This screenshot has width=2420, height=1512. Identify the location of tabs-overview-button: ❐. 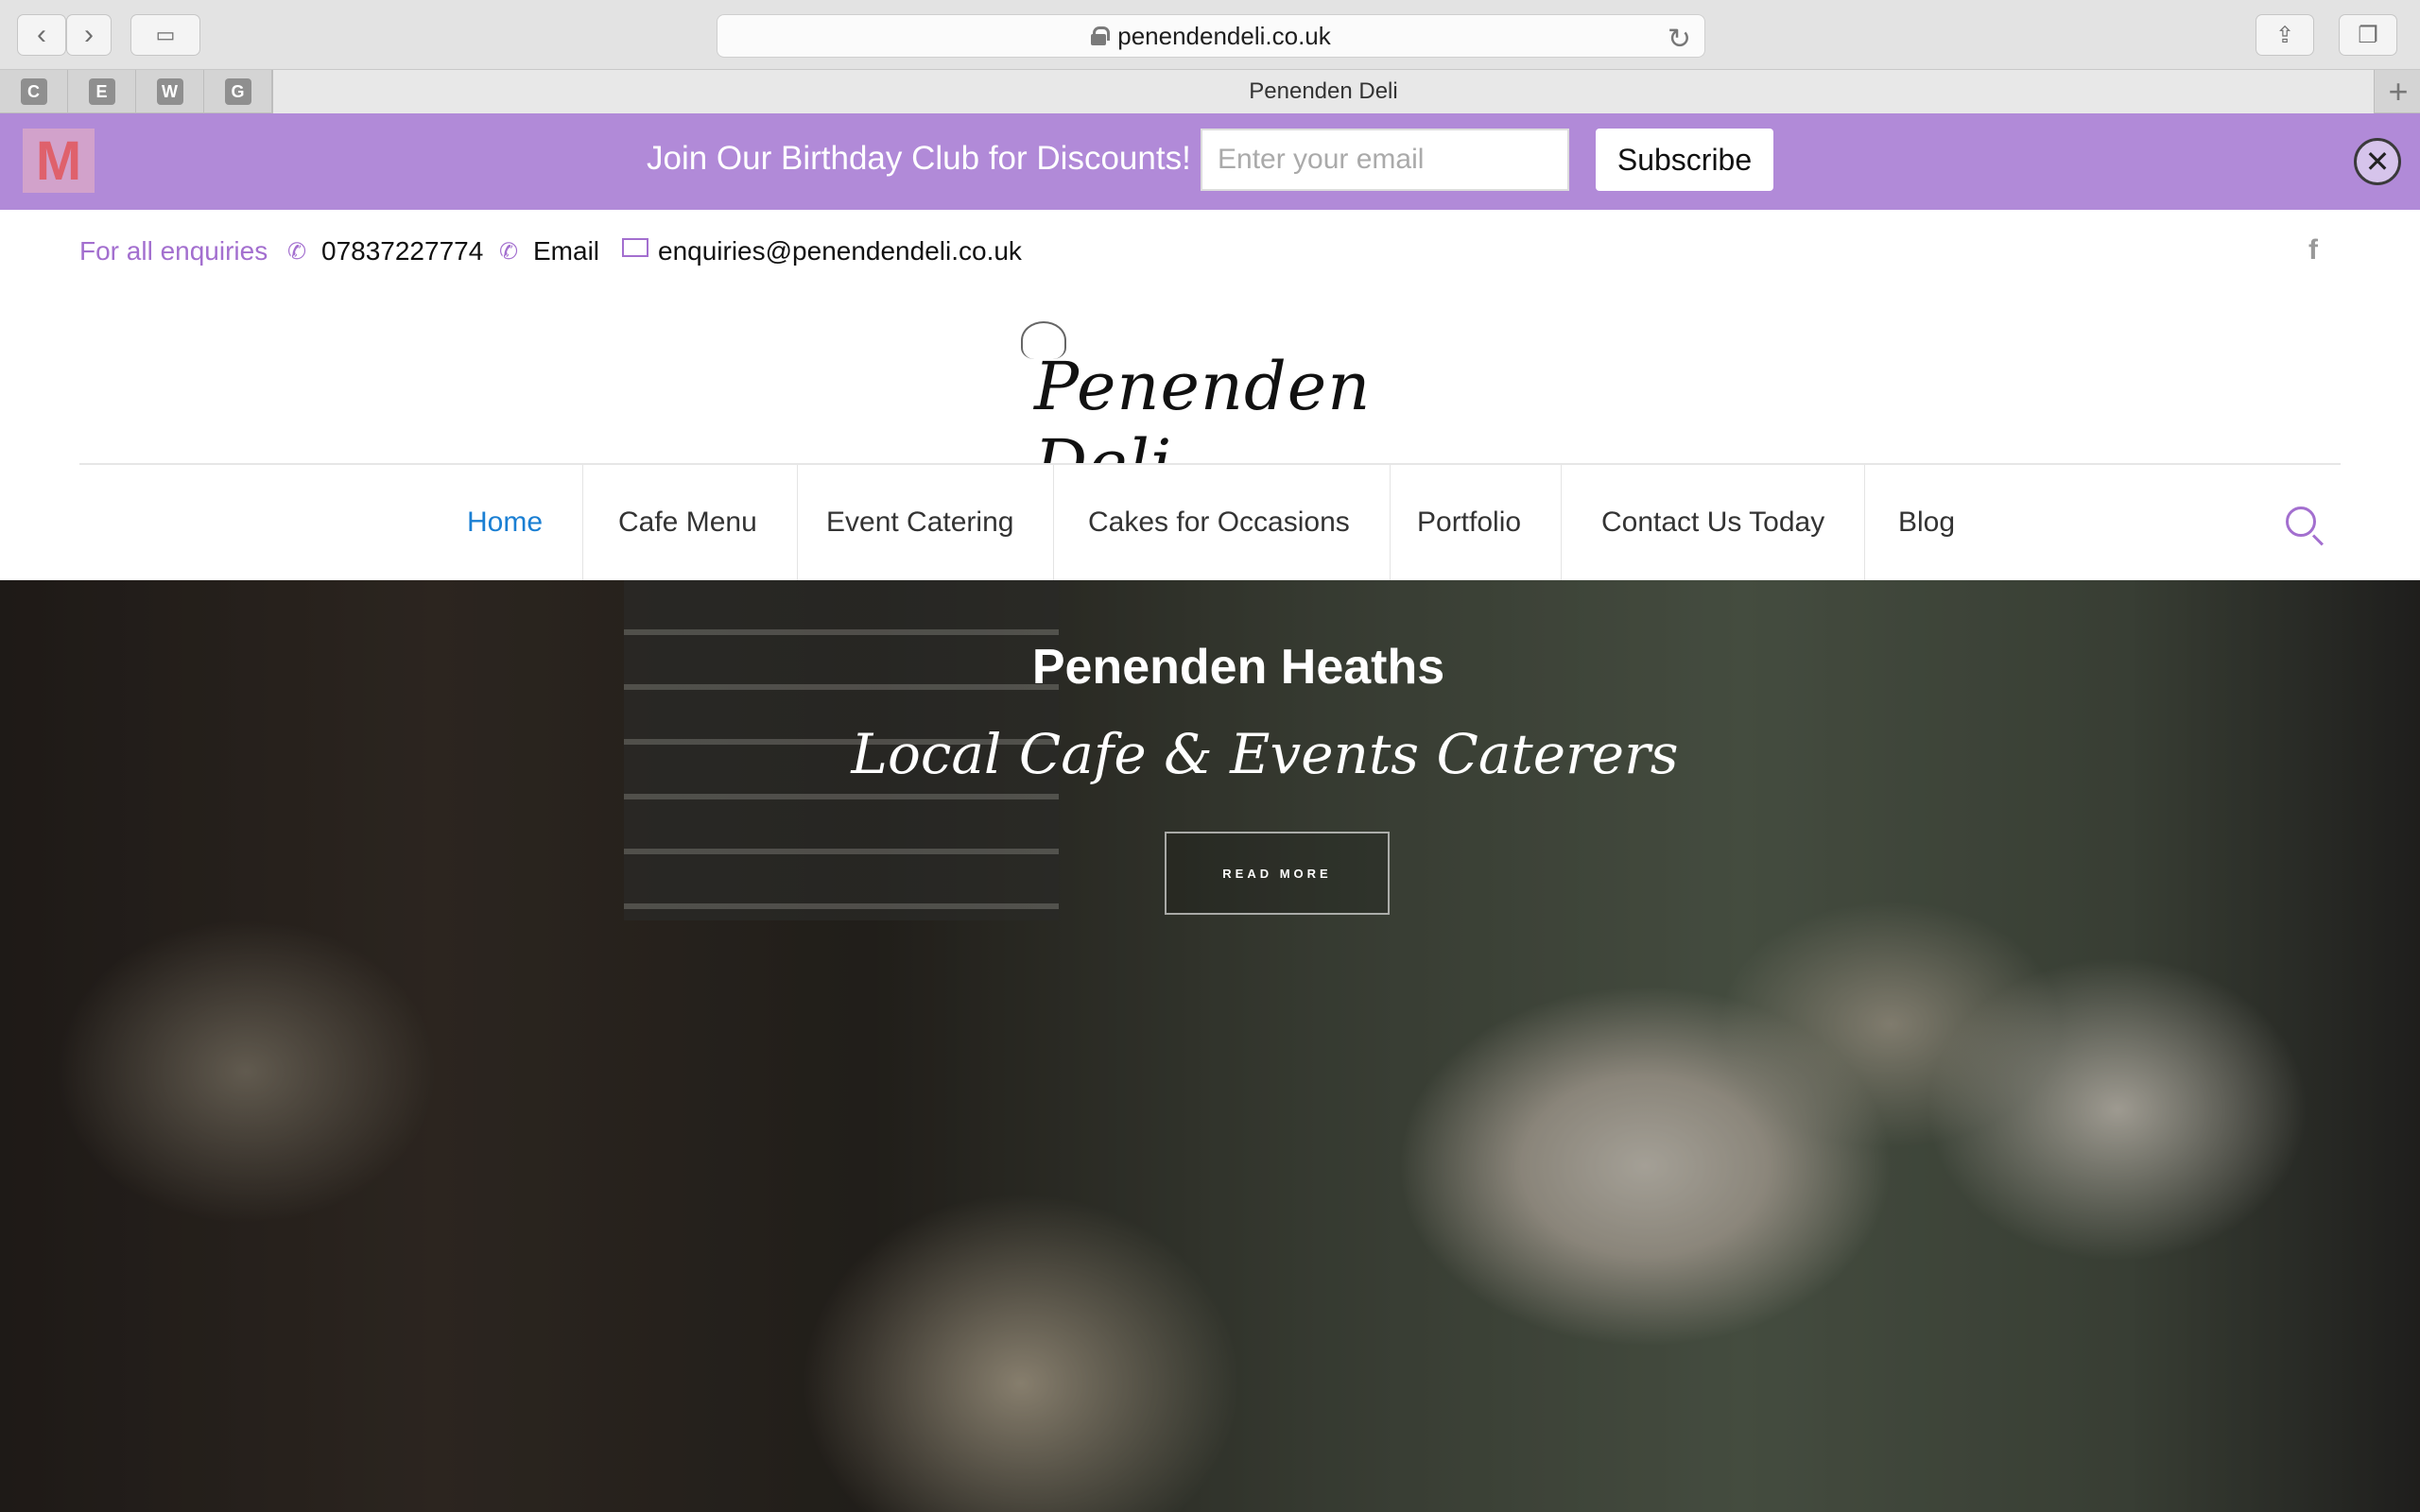
(2368, 35).